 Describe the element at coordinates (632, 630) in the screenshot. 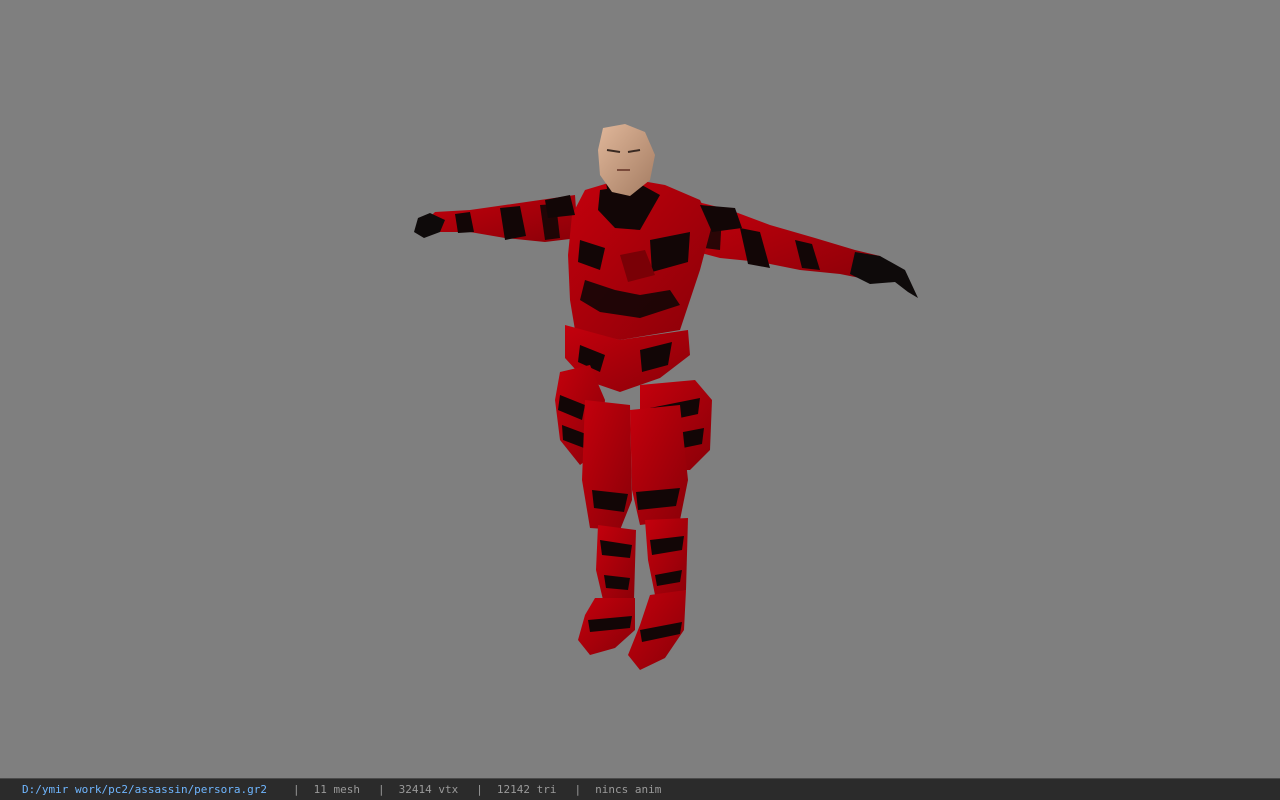

I see `feet` at that location.